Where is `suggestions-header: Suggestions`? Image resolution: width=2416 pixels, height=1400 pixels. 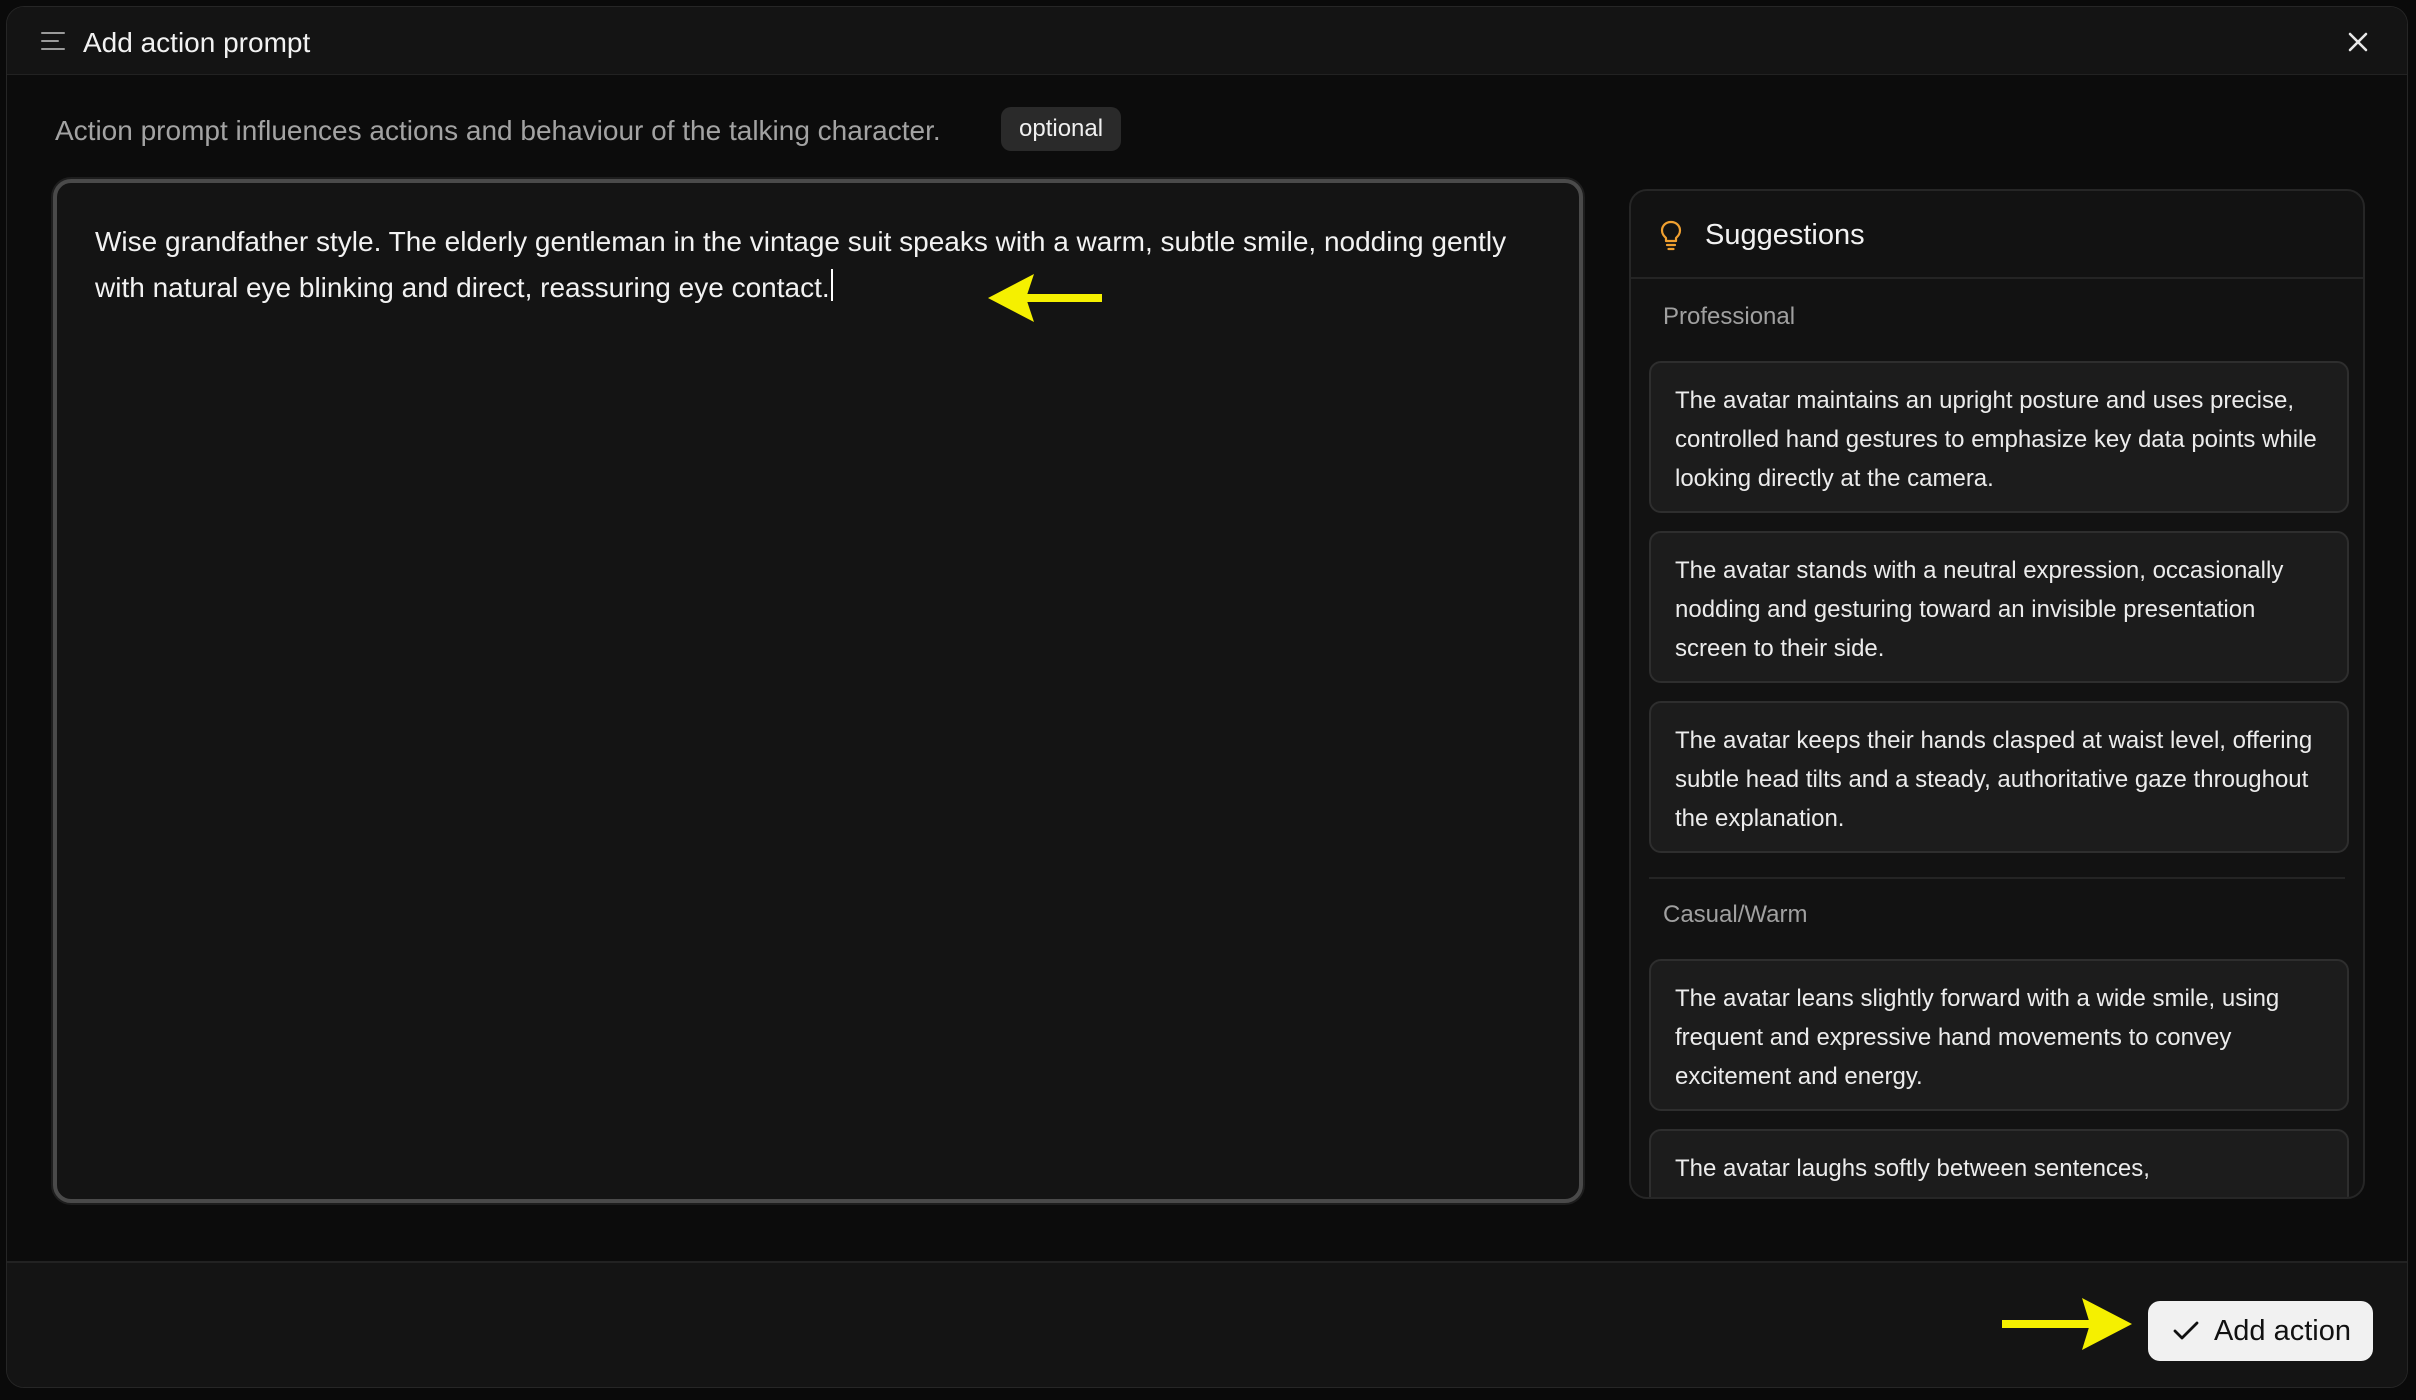
suggestions-header: Suggestions is located at coordinates (1997, 235).